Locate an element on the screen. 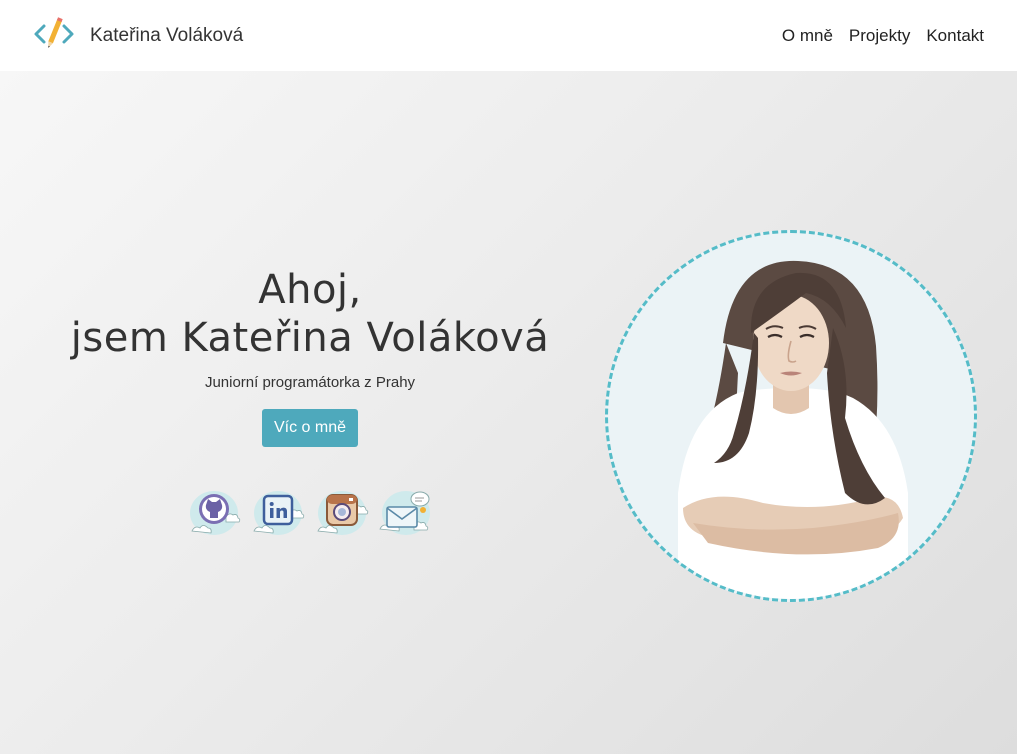 This screenshot has height=754, width=1017. nav-link-about: O mně is located at coordinates (807, 36).